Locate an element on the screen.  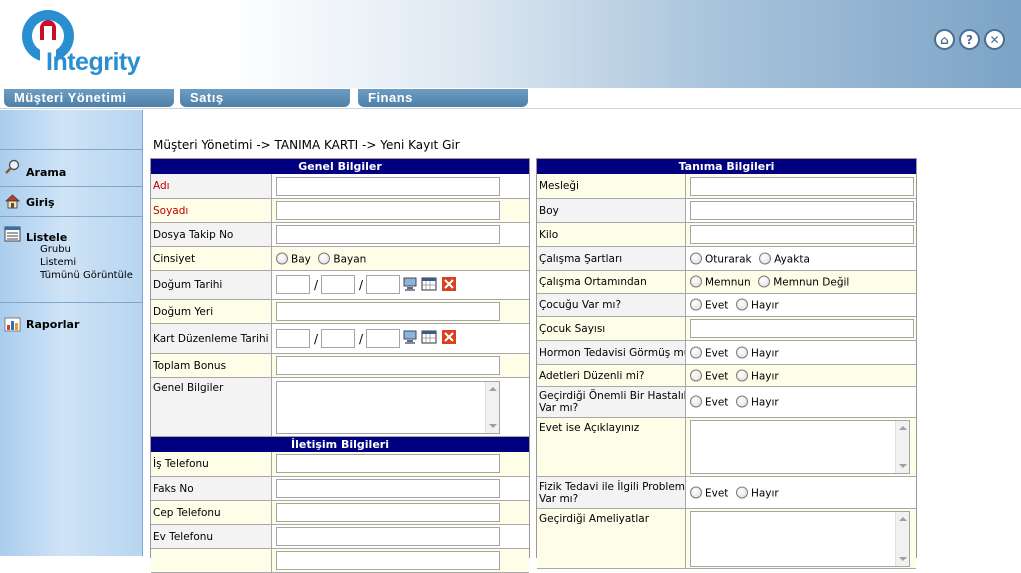
row-dogum-tarihi: Doğum Tarihi / / is located at coordinates (340, 285).